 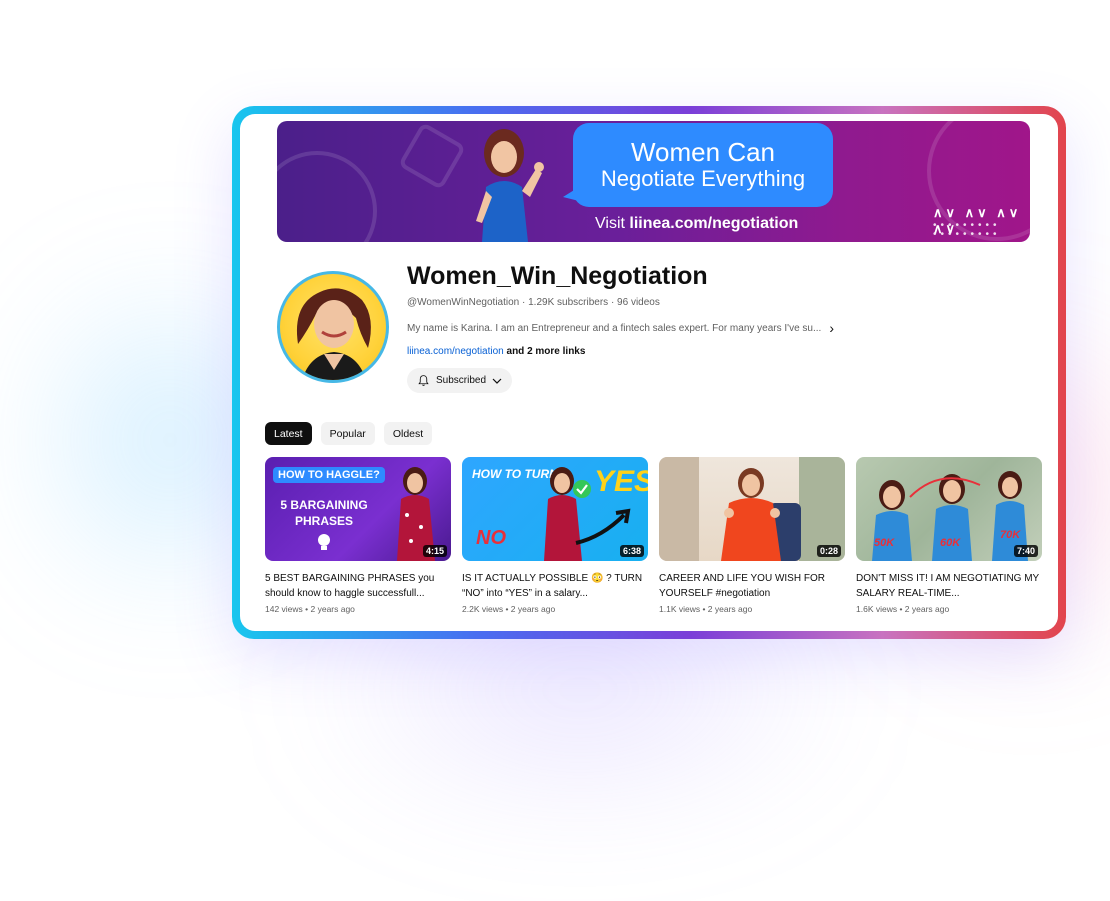 What do you see at coordinates (455, 351) in the screenshot?
I see `channel-link: liinea.com/negotiation` at bounding box center [455, 351].